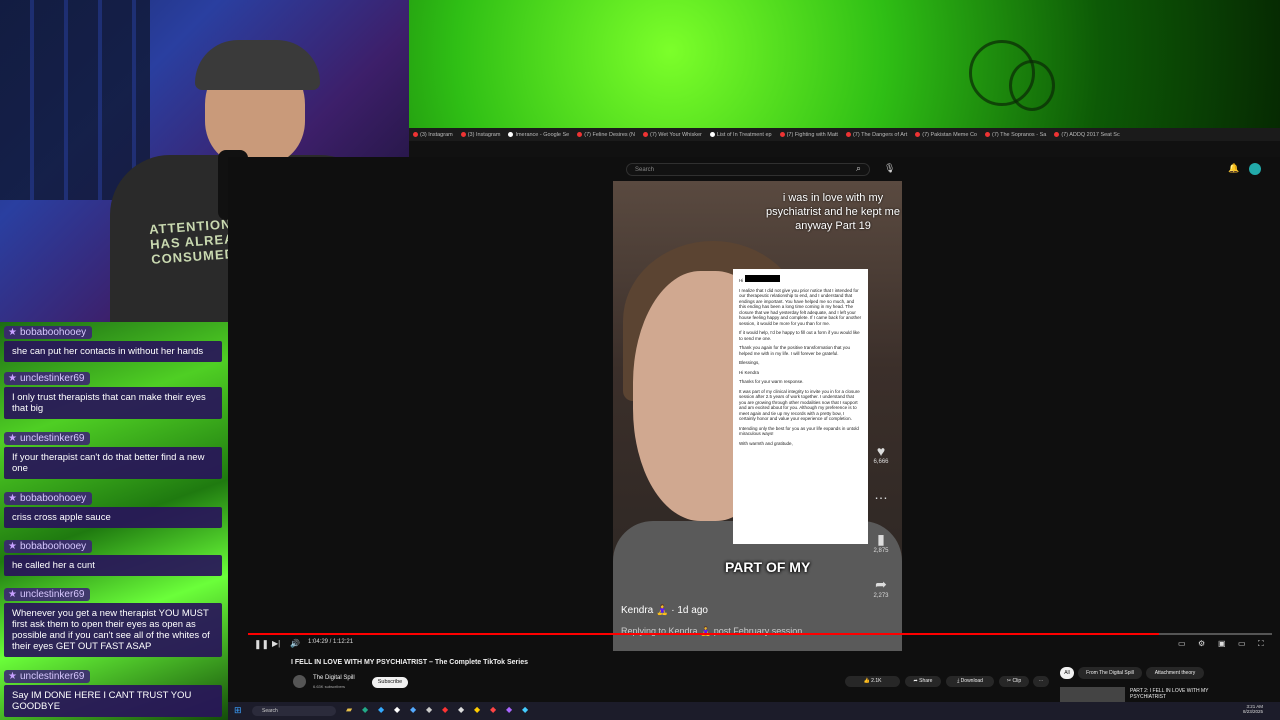 The image size is (1280, 720). What do you see at coordinates (238, 710) in the screenshot?
I see `windows-start-icon: ⊞` at bounding box center [238, 710].